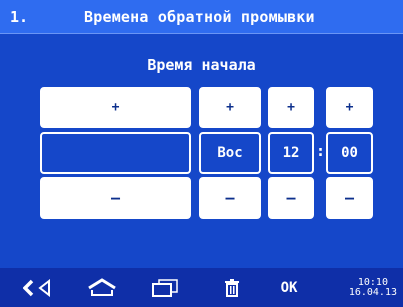 The height and width of the screenshot is (307, 403). I want to click on program-plus-button: +, so click(115, 107).